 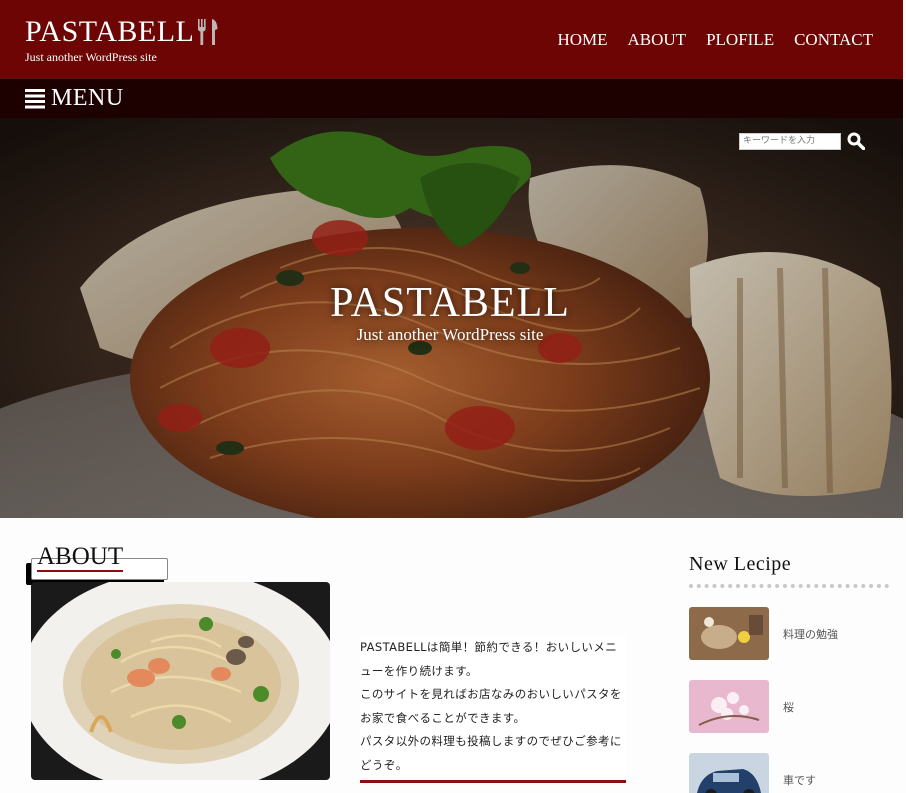 I want to click on about-heading-box: ABOUT, so click(x=97, y=565).